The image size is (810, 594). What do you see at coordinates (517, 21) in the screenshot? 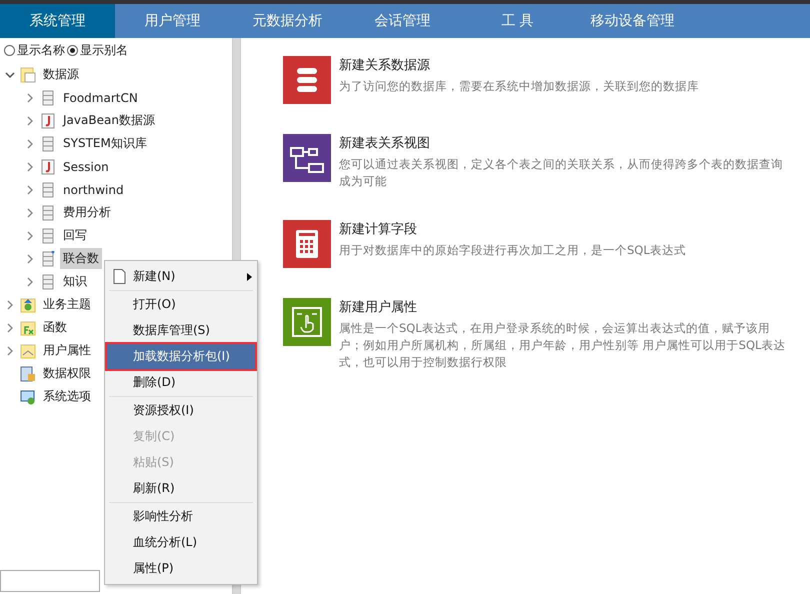
I see `nav-tab: 工 具` at bounding box center [517, 21].